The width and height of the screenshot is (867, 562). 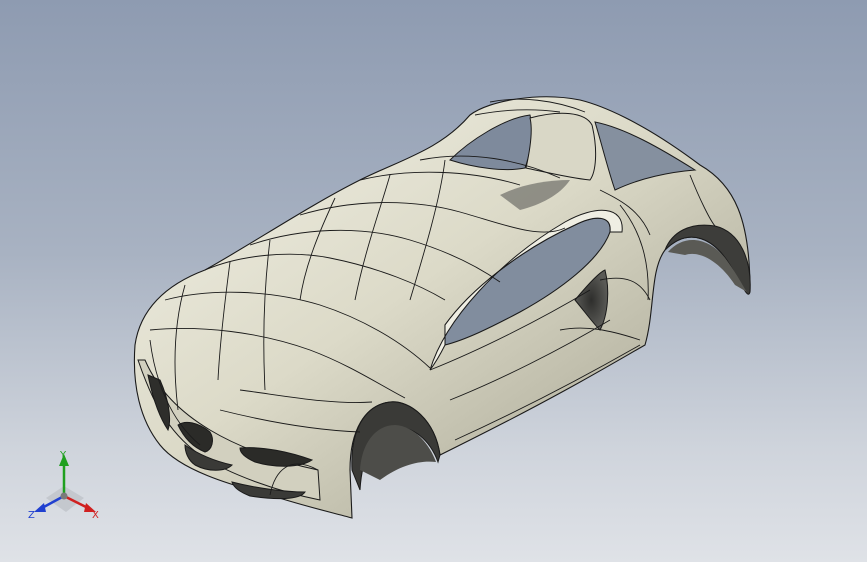 What do you see at coordinates (63, 455) in the screenshot?
I see `y-axis-label: Y` at bounding box center [63, 455].